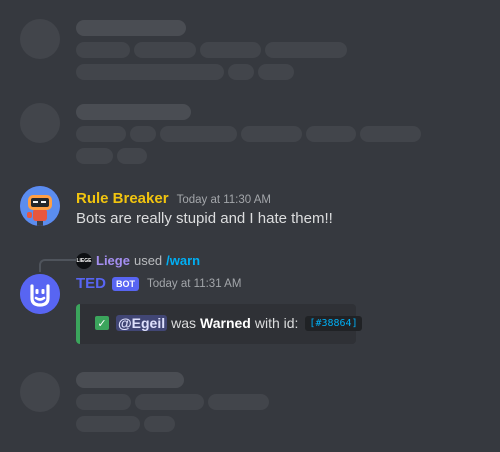 The width and height of the screenshot is (500, 452). What do you see at coordinates (91, 283) in the screenshot?
I see `ted-username: TED` at bounding box center [91, 283].